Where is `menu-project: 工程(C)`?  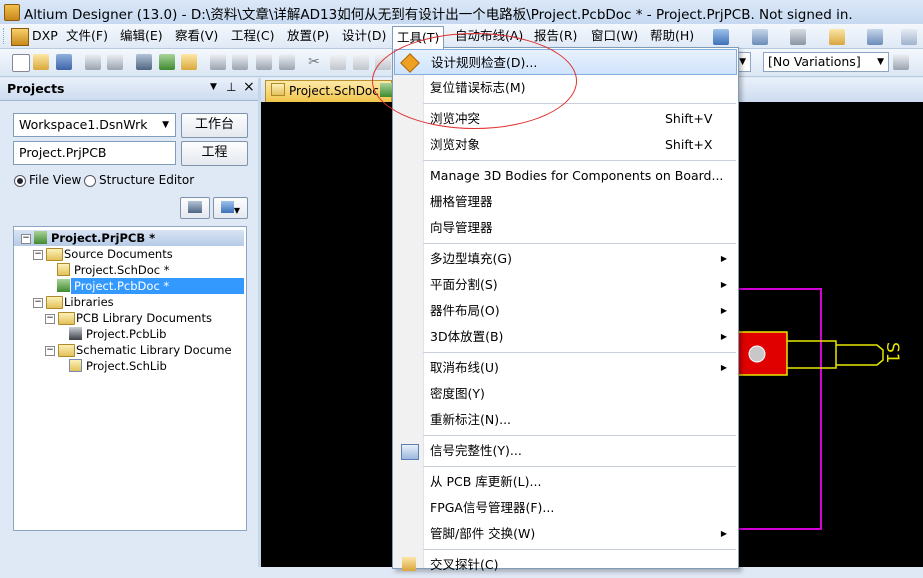 menu-project: 工程(C) is located at coordinates (252, 36).